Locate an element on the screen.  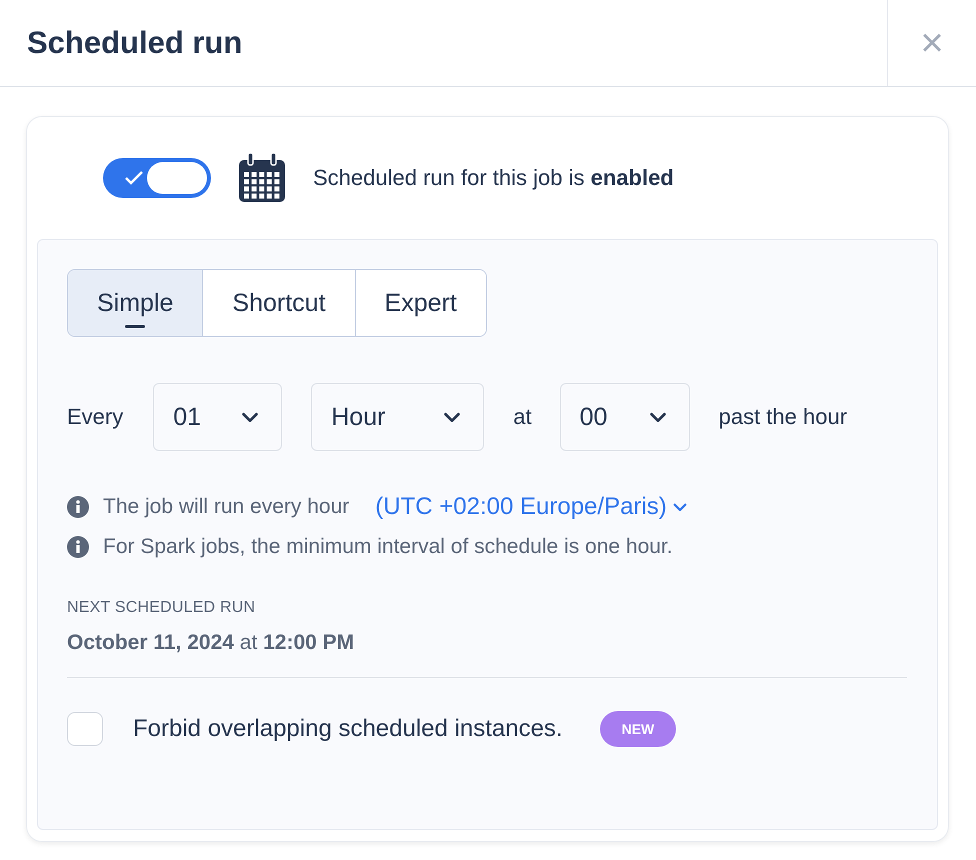
every-label: Every is located at coordinates (95, 417).